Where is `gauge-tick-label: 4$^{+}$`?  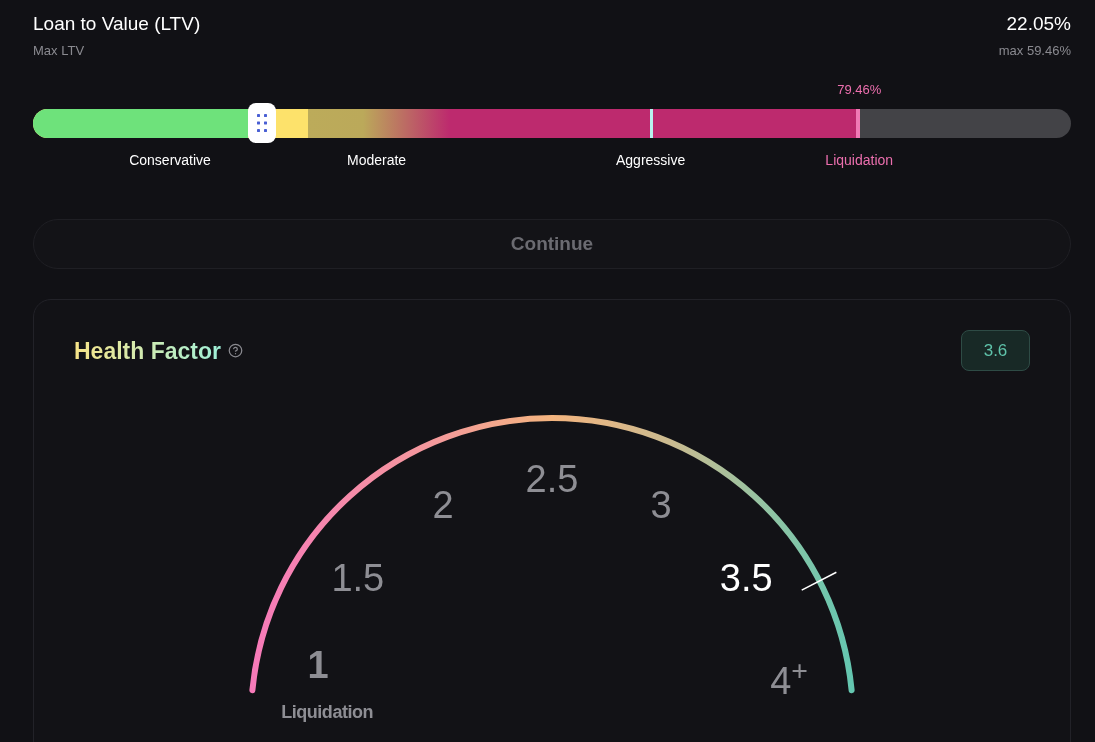 gauge-tick-label: 4$^{+}$ is located at coordinates (789, 681).